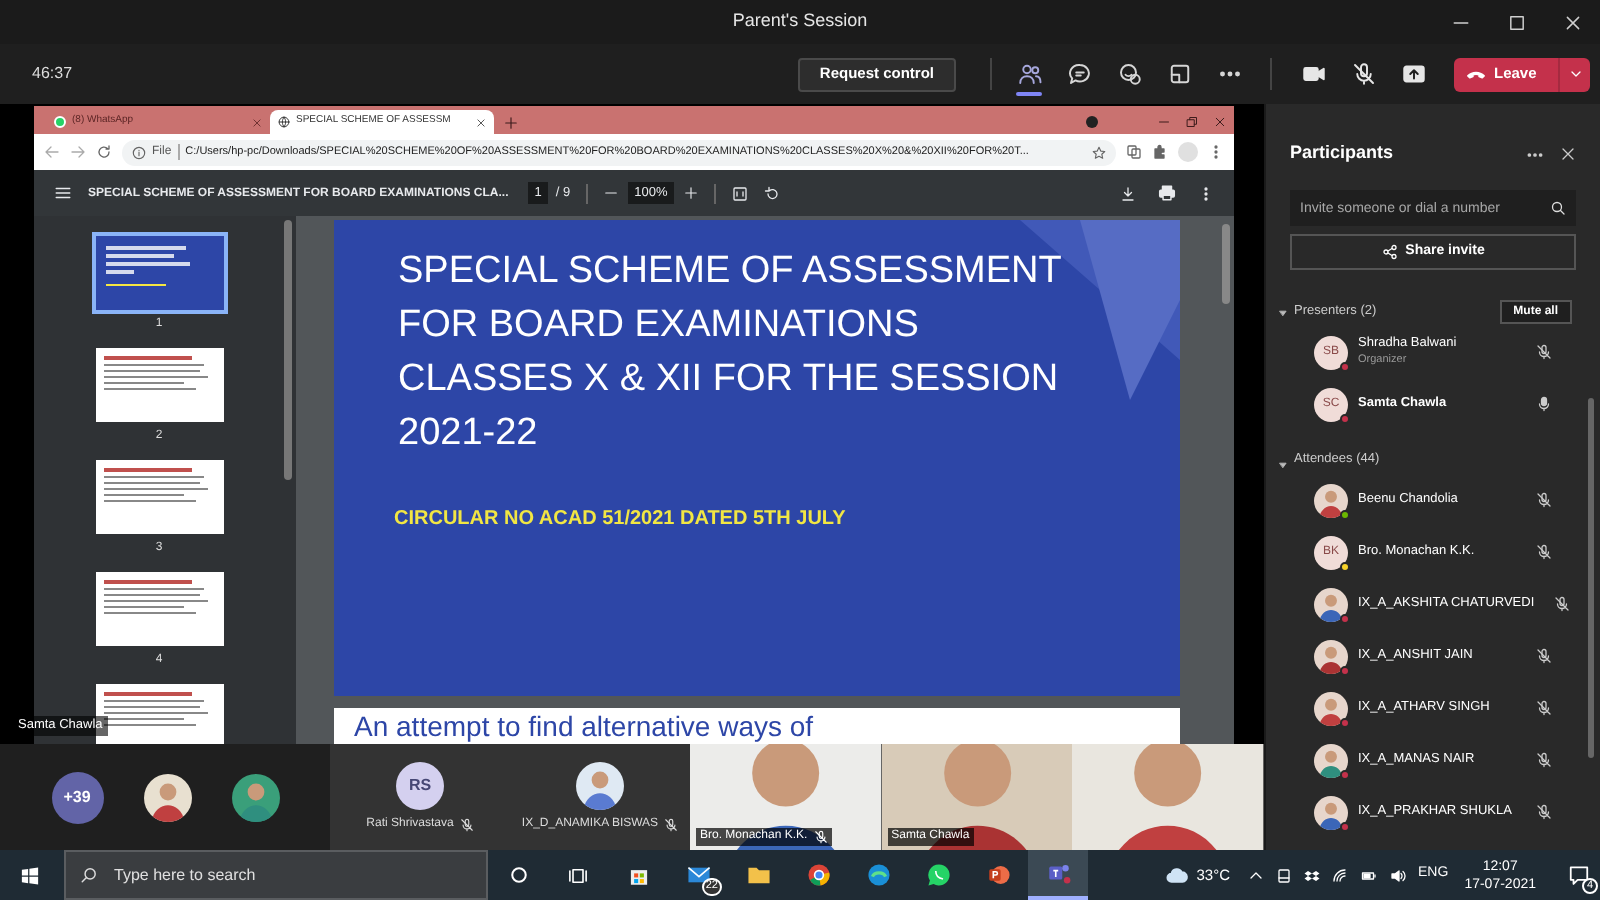 The width and height of the screenshot is (1600, 900). What do you see at coordinates (731, 272) in the screenshot?
I see `slide-title-line: SPECIAL SCHEME OF ASSESSMENT` at bounding box center [731, 272].